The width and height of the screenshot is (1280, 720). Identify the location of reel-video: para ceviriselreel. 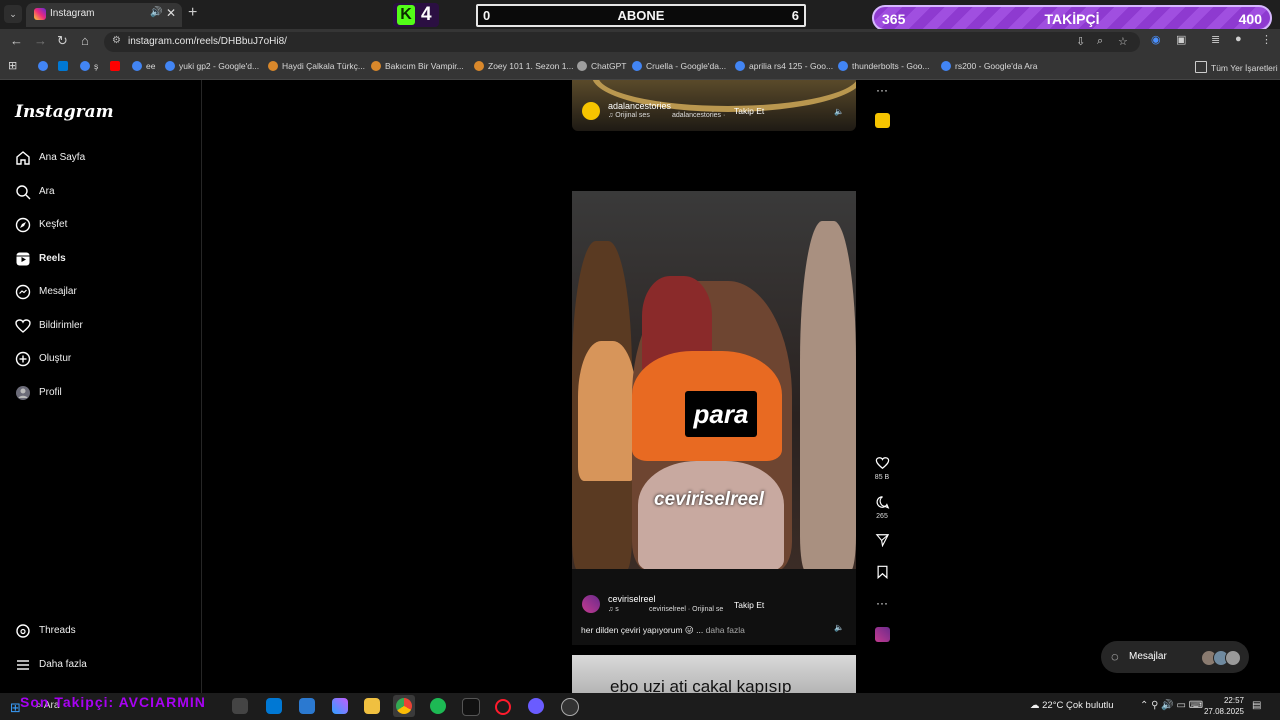
(714, 380).